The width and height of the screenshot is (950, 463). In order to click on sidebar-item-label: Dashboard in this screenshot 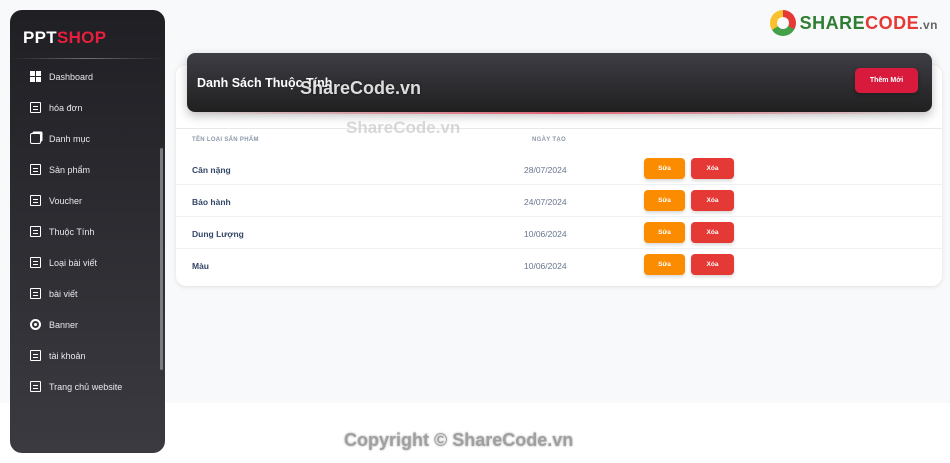, I will do `click(71, 76)`.